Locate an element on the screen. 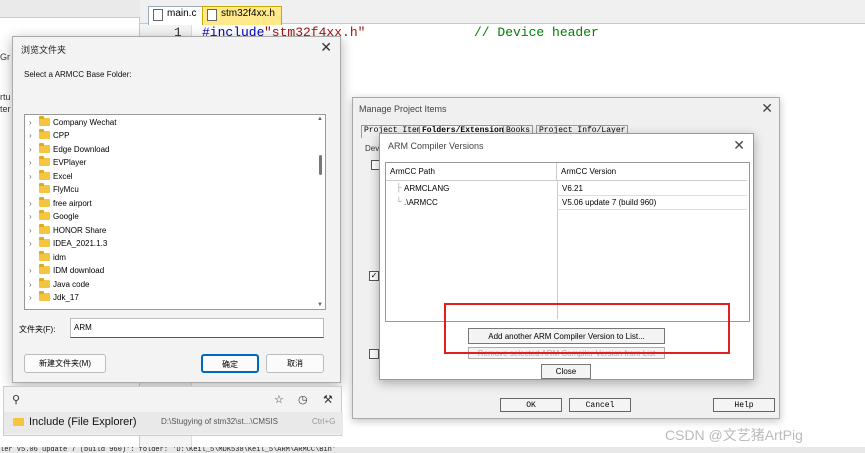 This screenshot has width=865, height=453. folder-field-label: 文件夹(F): is located at coordinates (37, 329).